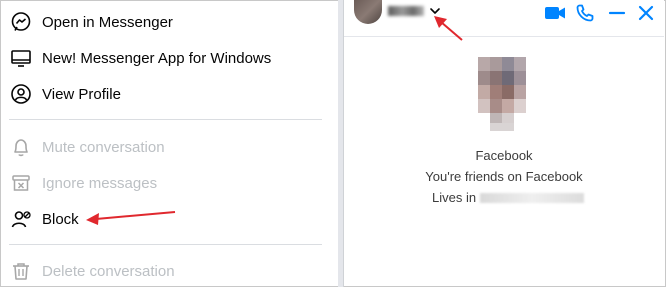 Image resolution: width=666 pixels, height=287 pixels. What do you see at coordinates (107, 22) in the screenshot?
I see `menu-item-label: Open in Messenger` at bounding box center [107, 22].